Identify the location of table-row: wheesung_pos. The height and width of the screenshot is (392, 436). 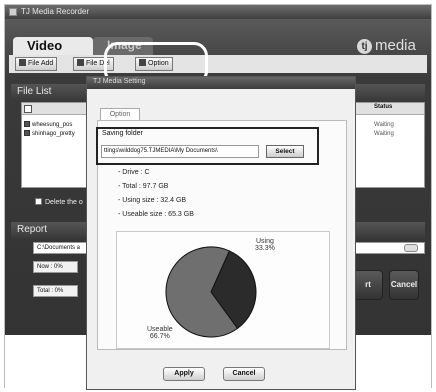
(48, 125).